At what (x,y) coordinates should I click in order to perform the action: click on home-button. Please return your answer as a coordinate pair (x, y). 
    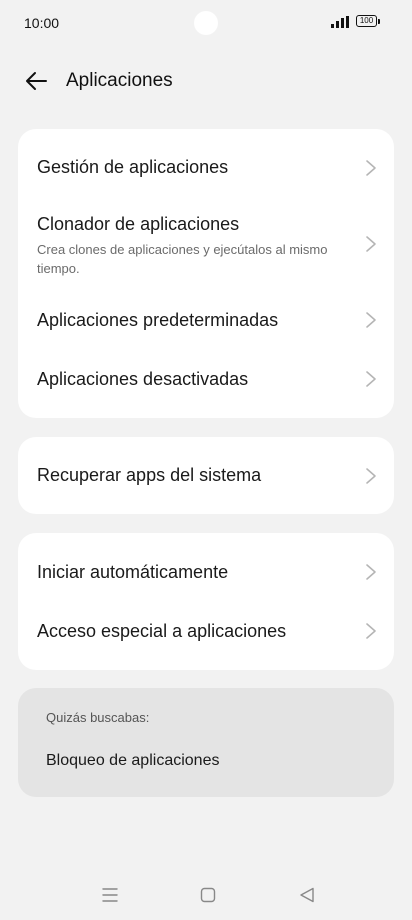
    Looking at the image, I should click on (208, 895).